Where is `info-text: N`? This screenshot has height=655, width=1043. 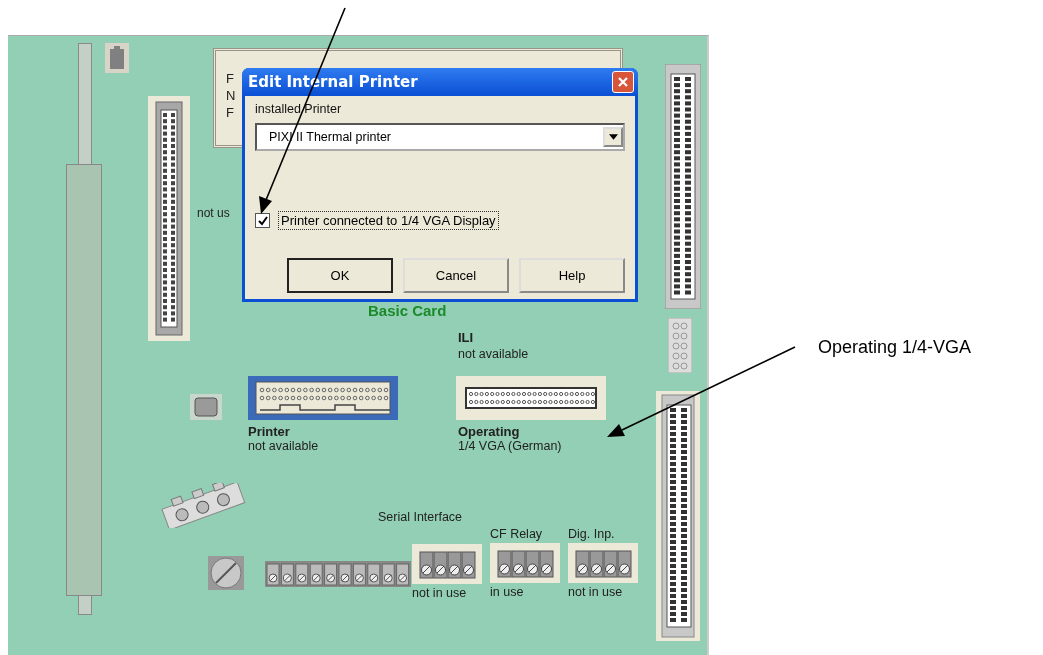 info-text: N is located at coordinates (231, 95).